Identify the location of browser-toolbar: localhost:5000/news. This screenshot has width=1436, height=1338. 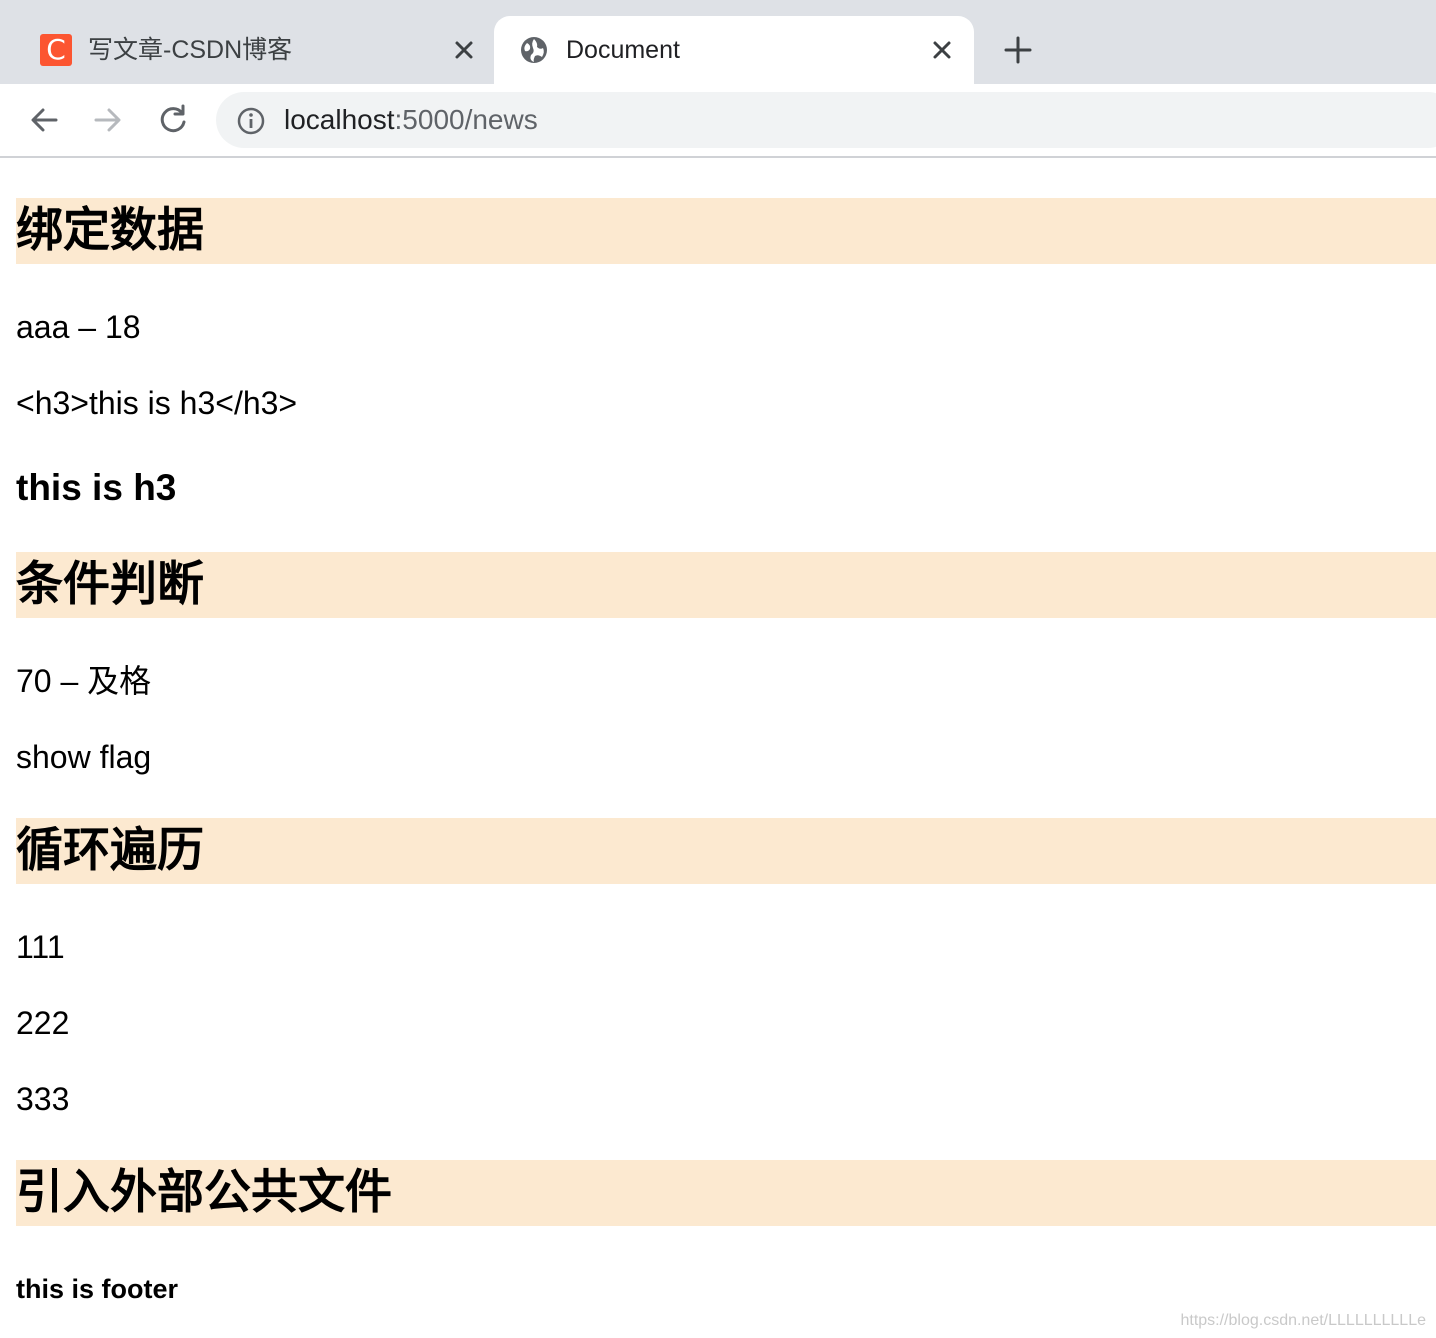
(718, 121).